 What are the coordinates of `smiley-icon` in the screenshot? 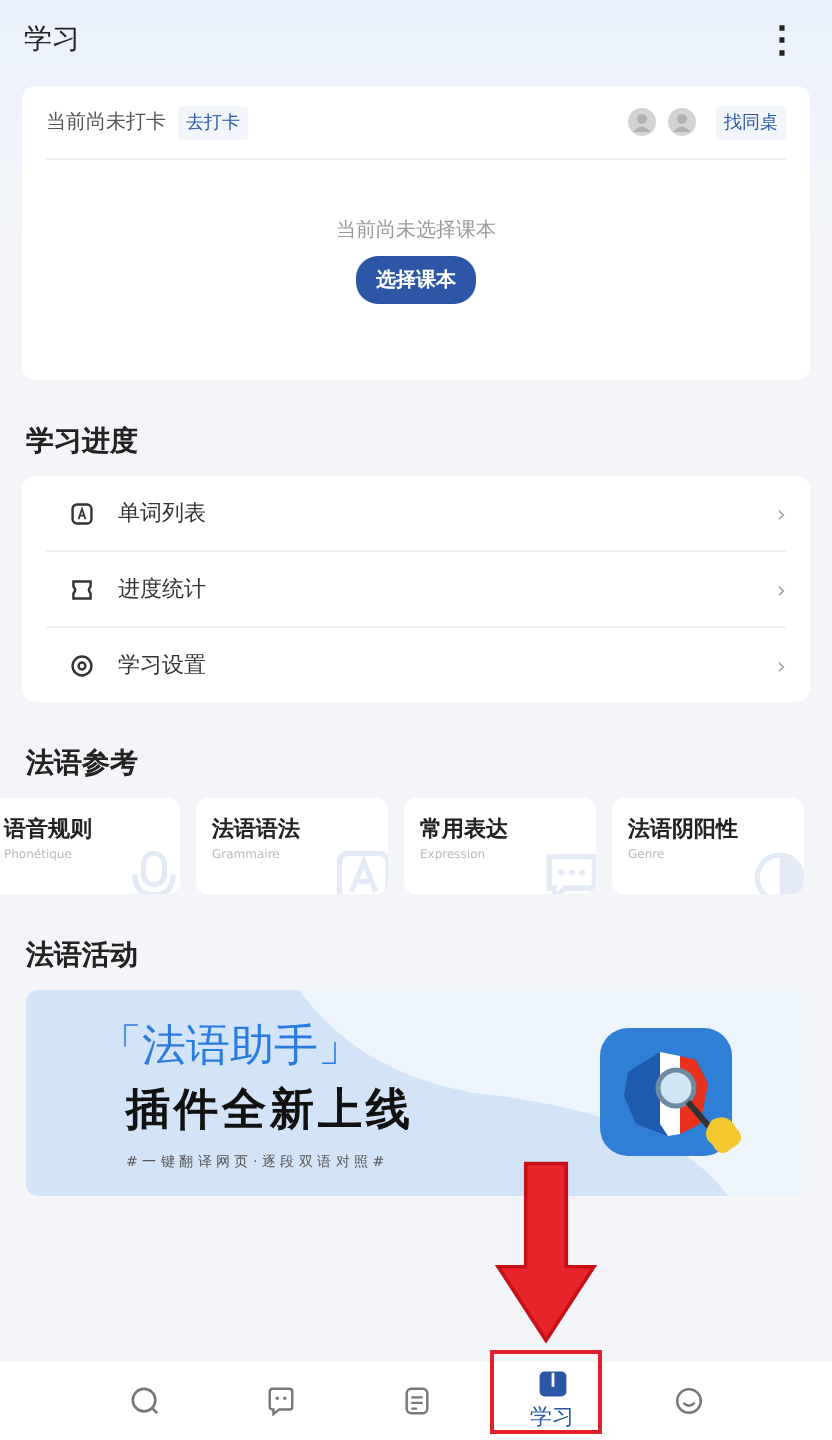 It's located at (688, 1401).